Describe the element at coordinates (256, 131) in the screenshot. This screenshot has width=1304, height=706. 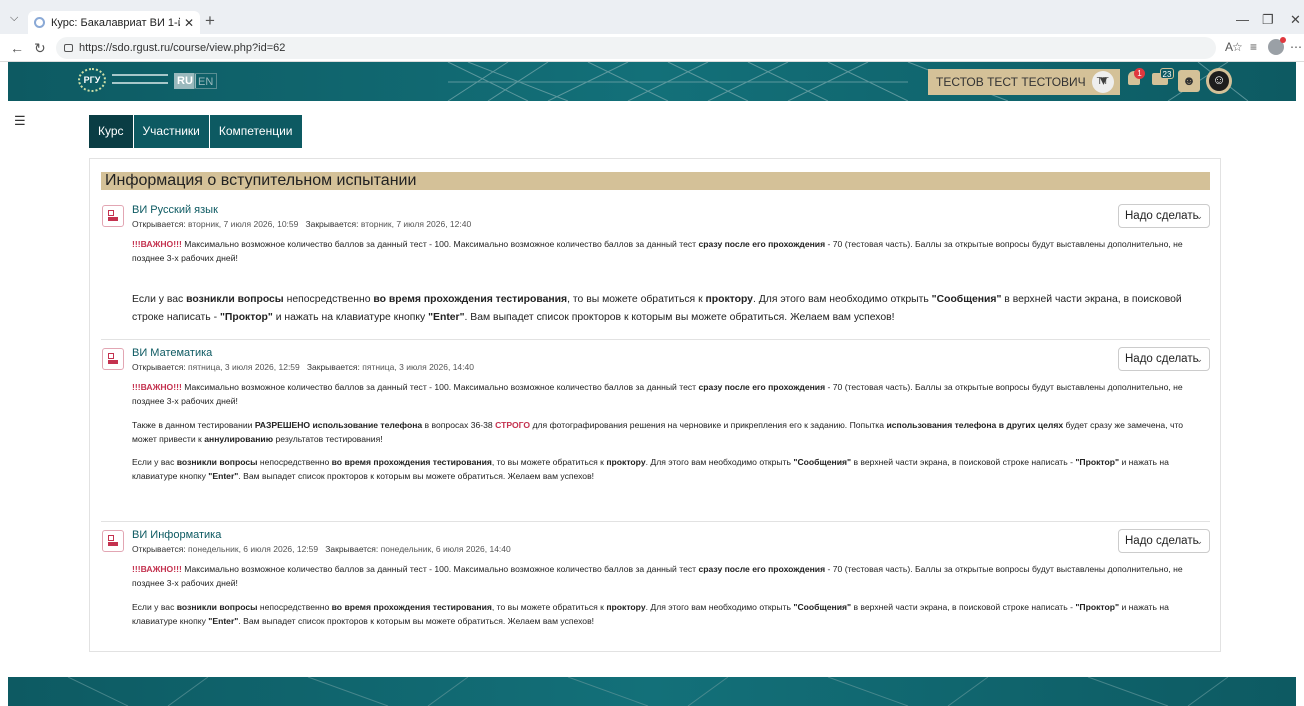
I see `tab-competencies: Компетенции` at that location.